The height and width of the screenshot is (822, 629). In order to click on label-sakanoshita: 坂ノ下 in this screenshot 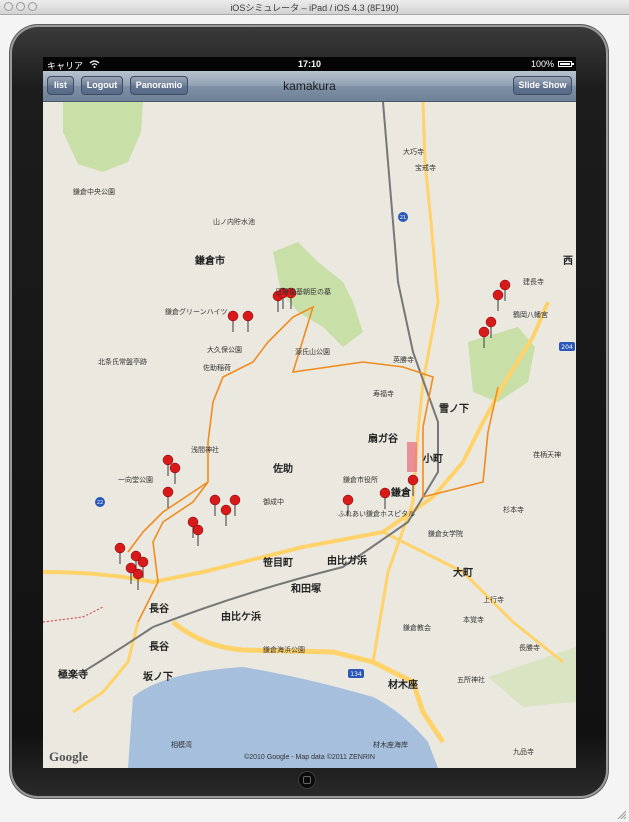, I will do `click(158, 676)`.